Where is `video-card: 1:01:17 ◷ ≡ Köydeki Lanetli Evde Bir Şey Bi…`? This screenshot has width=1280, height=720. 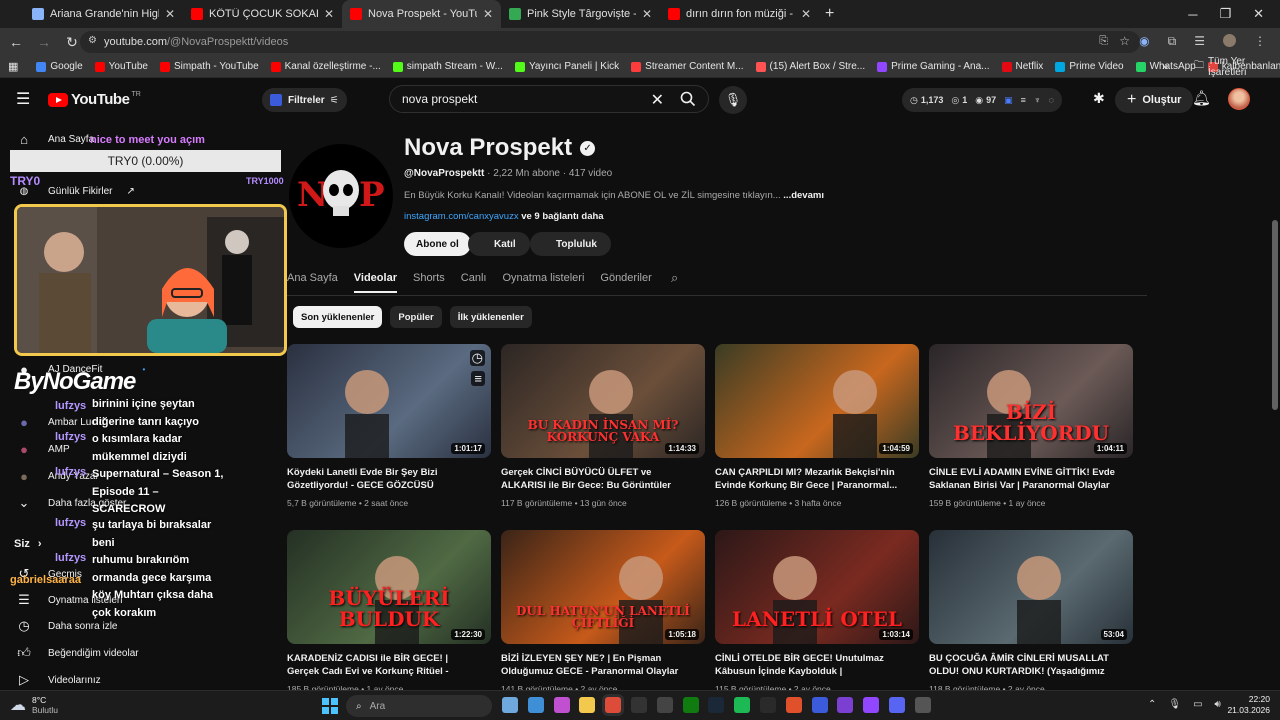 video-card: 1:01:17 ◷ ≡ Köydeki Lanetli Evde Bir Şey Bi… is located at coordinates (389, 429).